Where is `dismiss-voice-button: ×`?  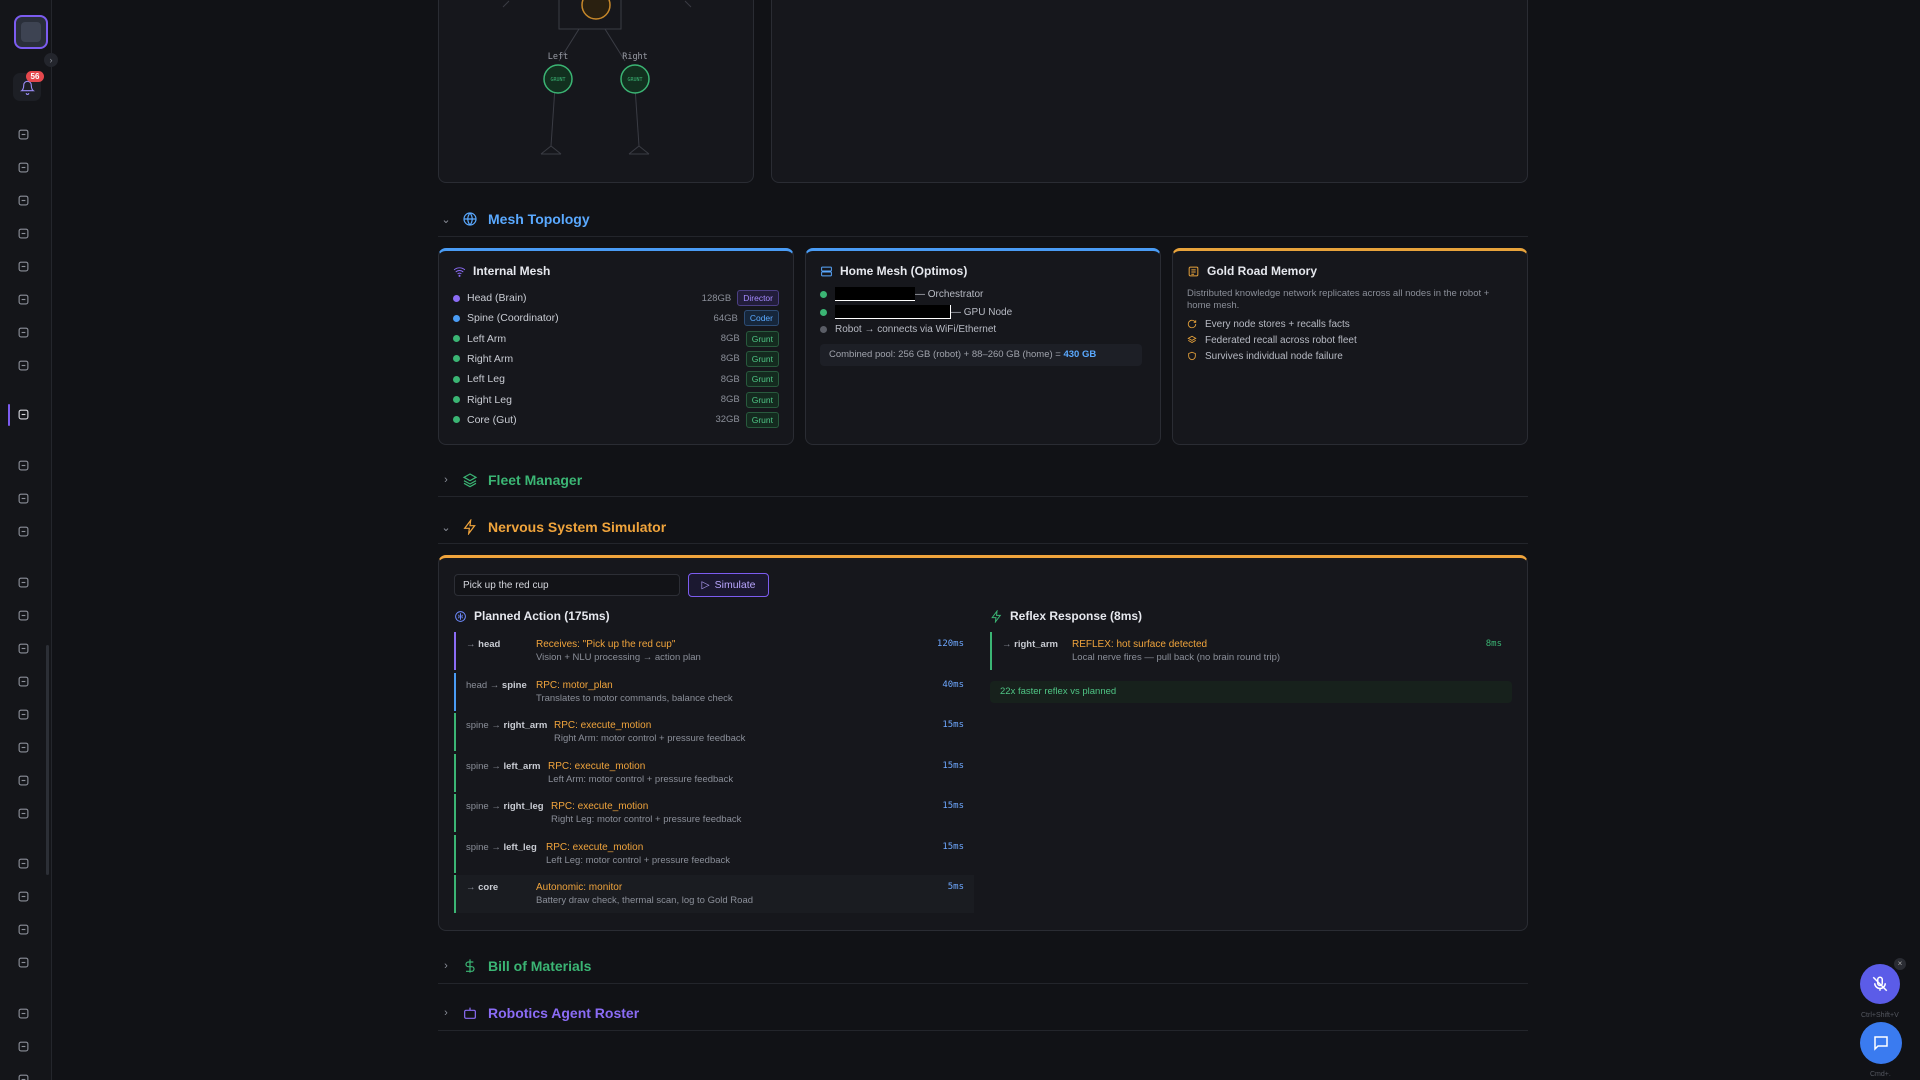 dismiss-voice-button: × is located at coordinates (1900, 964).